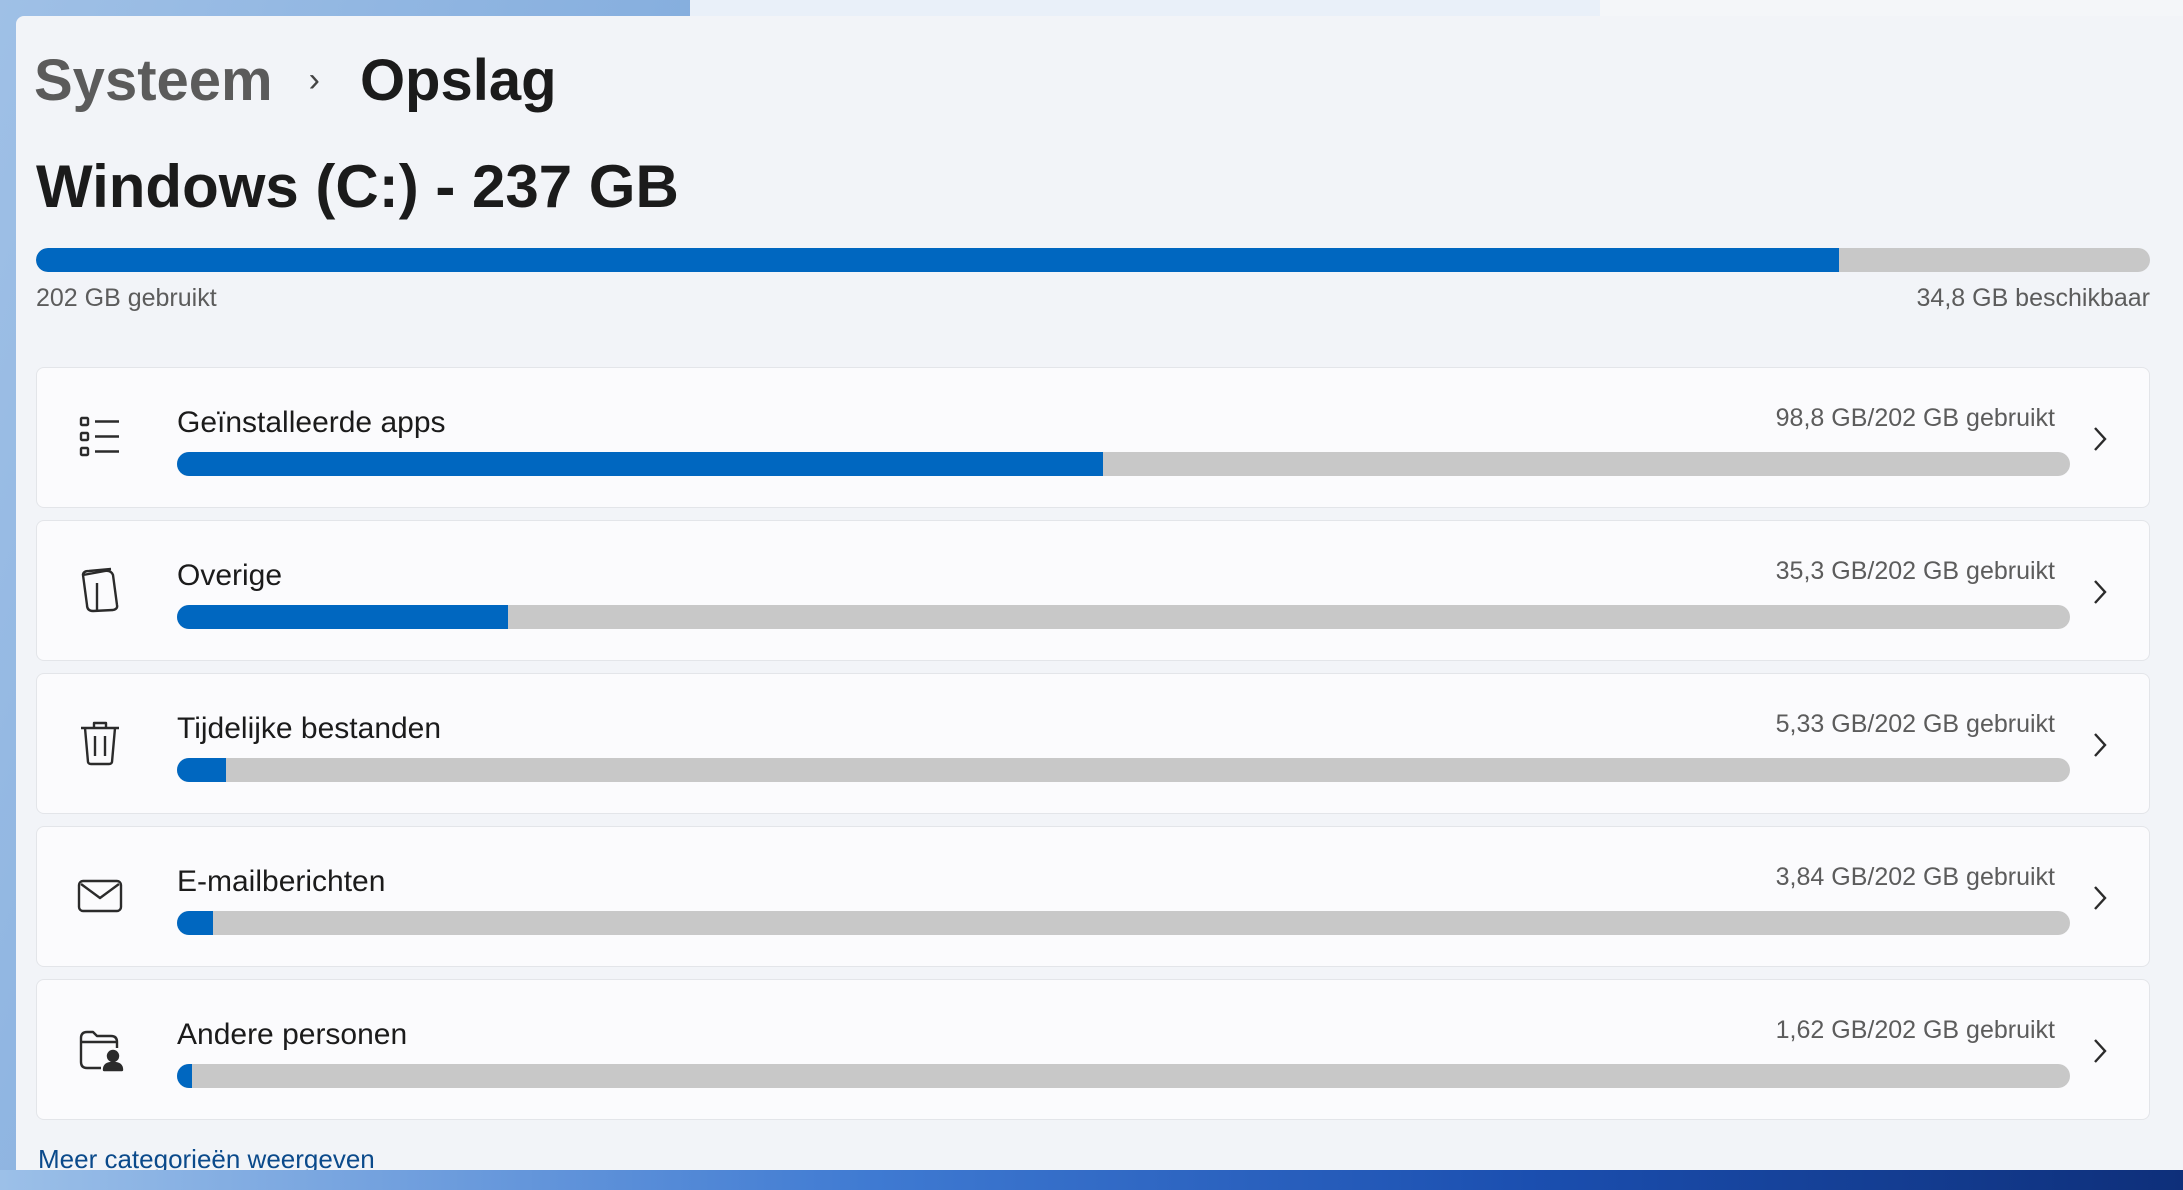 The height and width of the screenshot is (1190, 2183). Describe the element at coordinates (100, 743) in the screenshot. I see `trash-icon` at that location.